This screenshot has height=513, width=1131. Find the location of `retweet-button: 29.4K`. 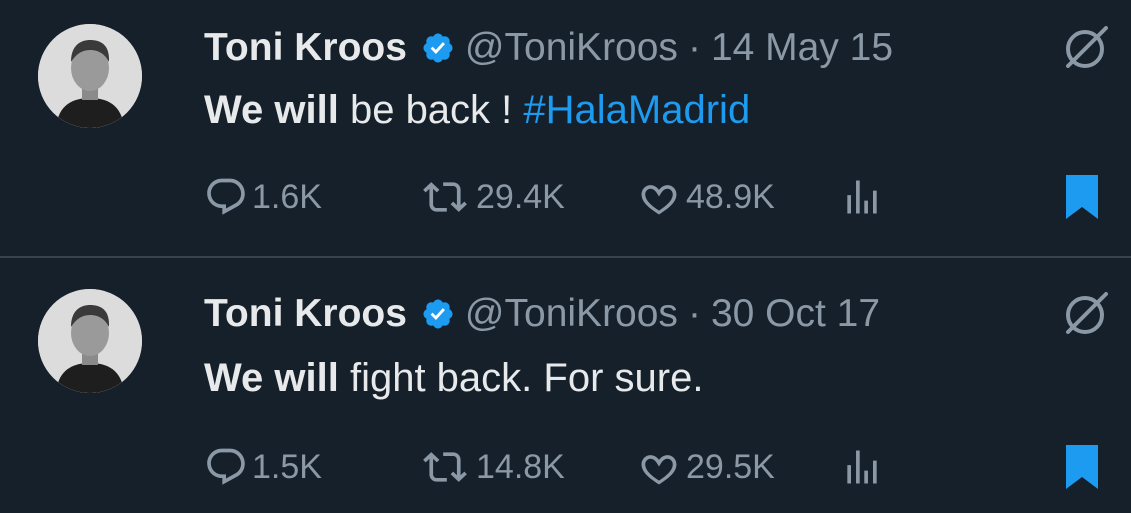

retweet-button: 29.4K is located at coordinates (491, 197).